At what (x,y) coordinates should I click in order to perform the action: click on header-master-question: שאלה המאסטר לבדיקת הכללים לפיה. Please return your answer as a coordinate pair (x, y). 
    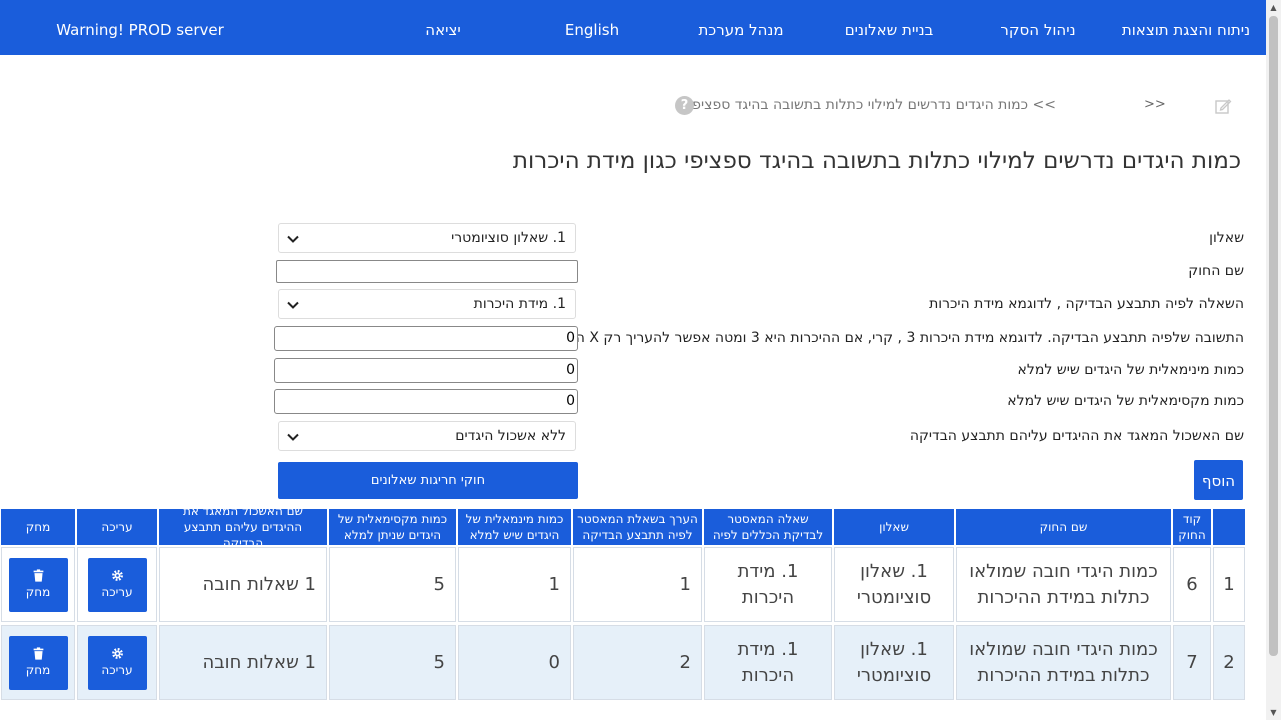
    Looking at the image, I should click on (768, 527).